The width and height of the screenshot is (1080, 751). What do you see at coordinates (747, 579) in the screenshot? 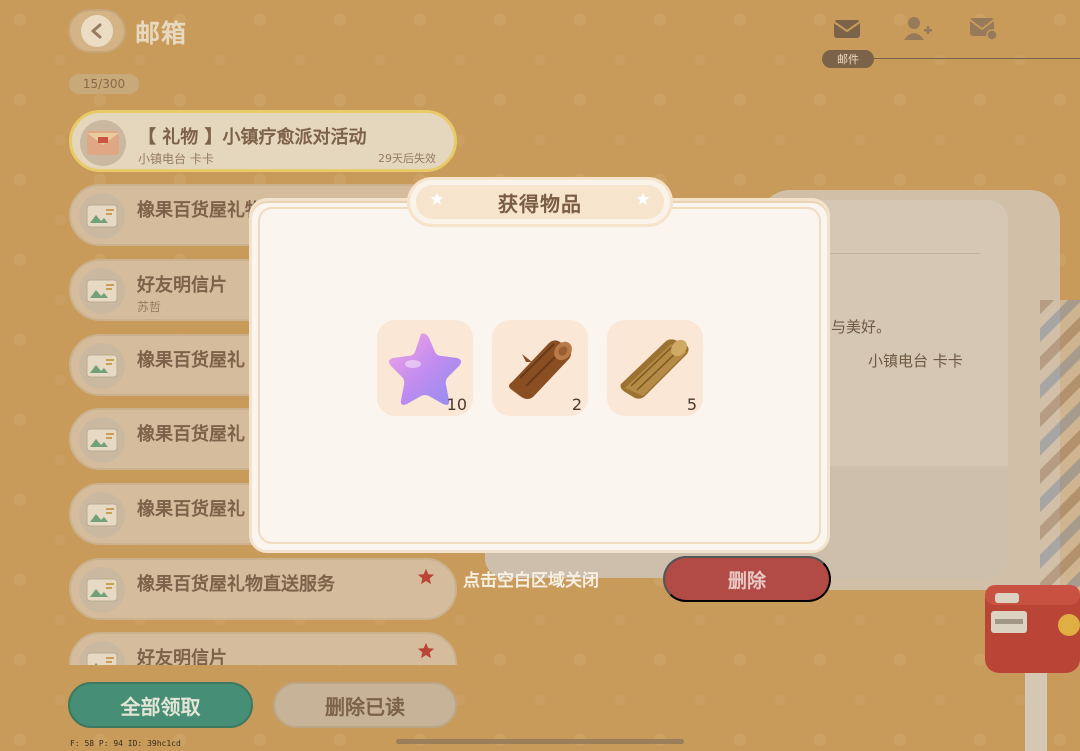
I see `delete-button: 删除` at bounding box center [747, 579].